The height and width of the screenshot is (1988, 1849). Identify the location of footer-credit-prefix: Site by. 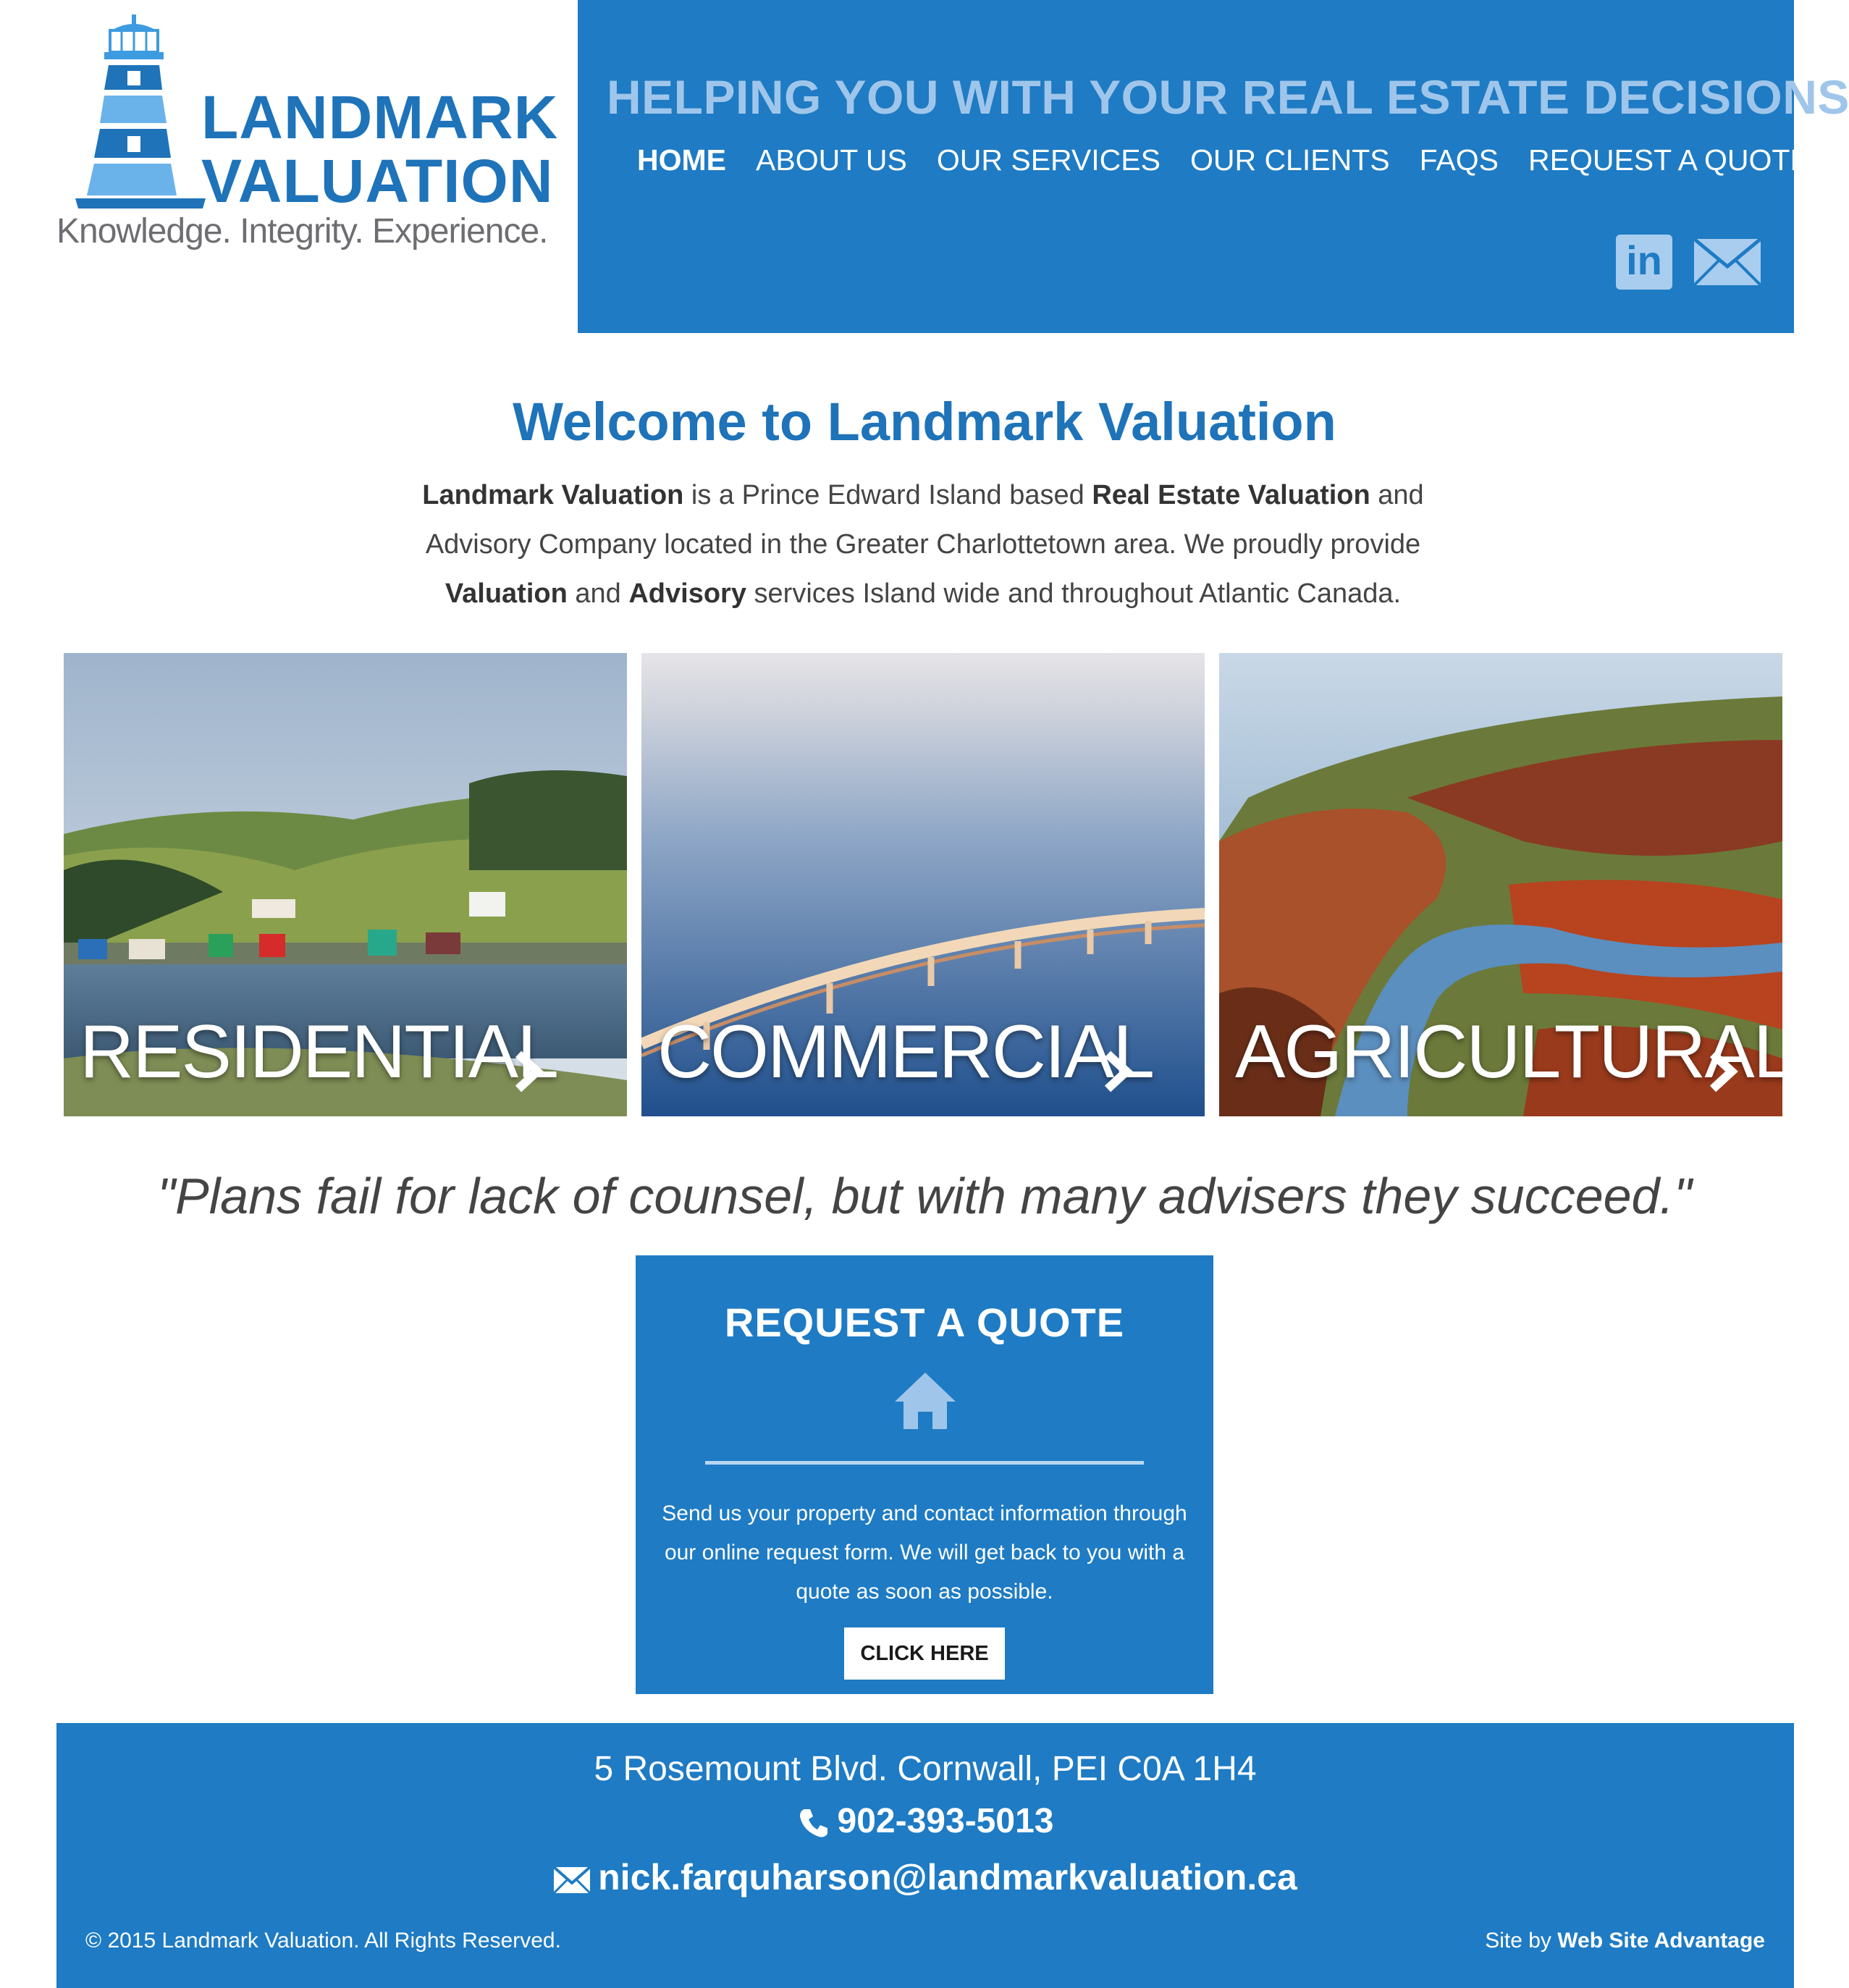
(1521, 1941).